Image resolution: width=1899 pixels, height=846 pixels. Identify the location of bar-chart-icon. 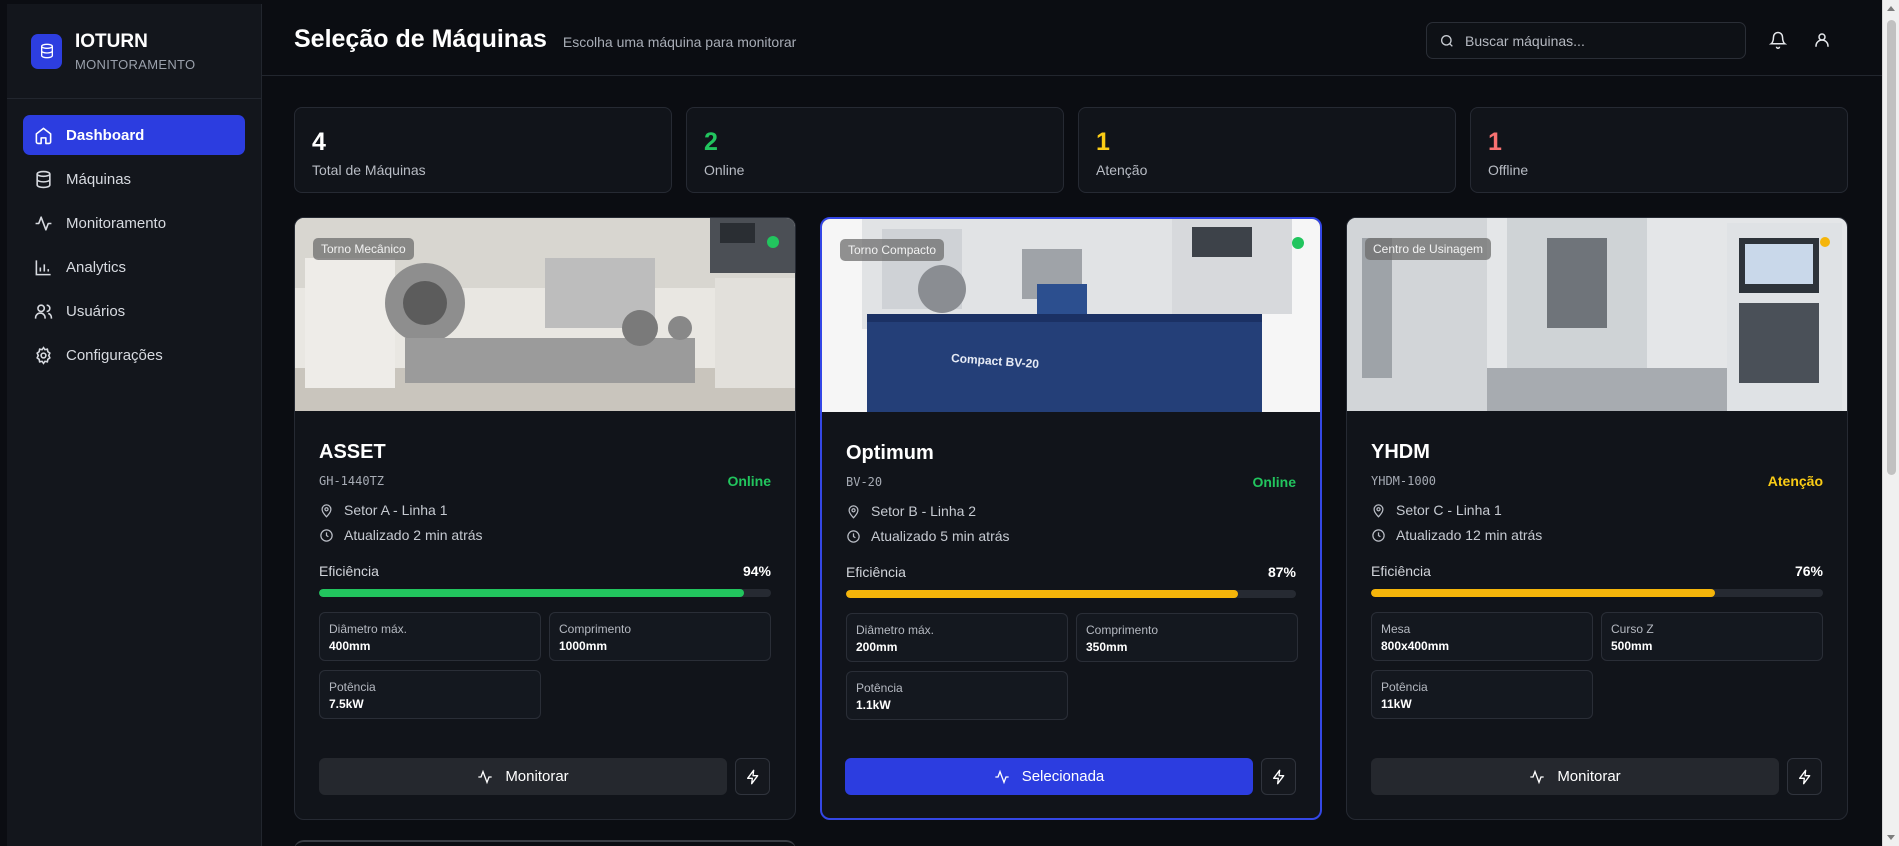
(43, 267).